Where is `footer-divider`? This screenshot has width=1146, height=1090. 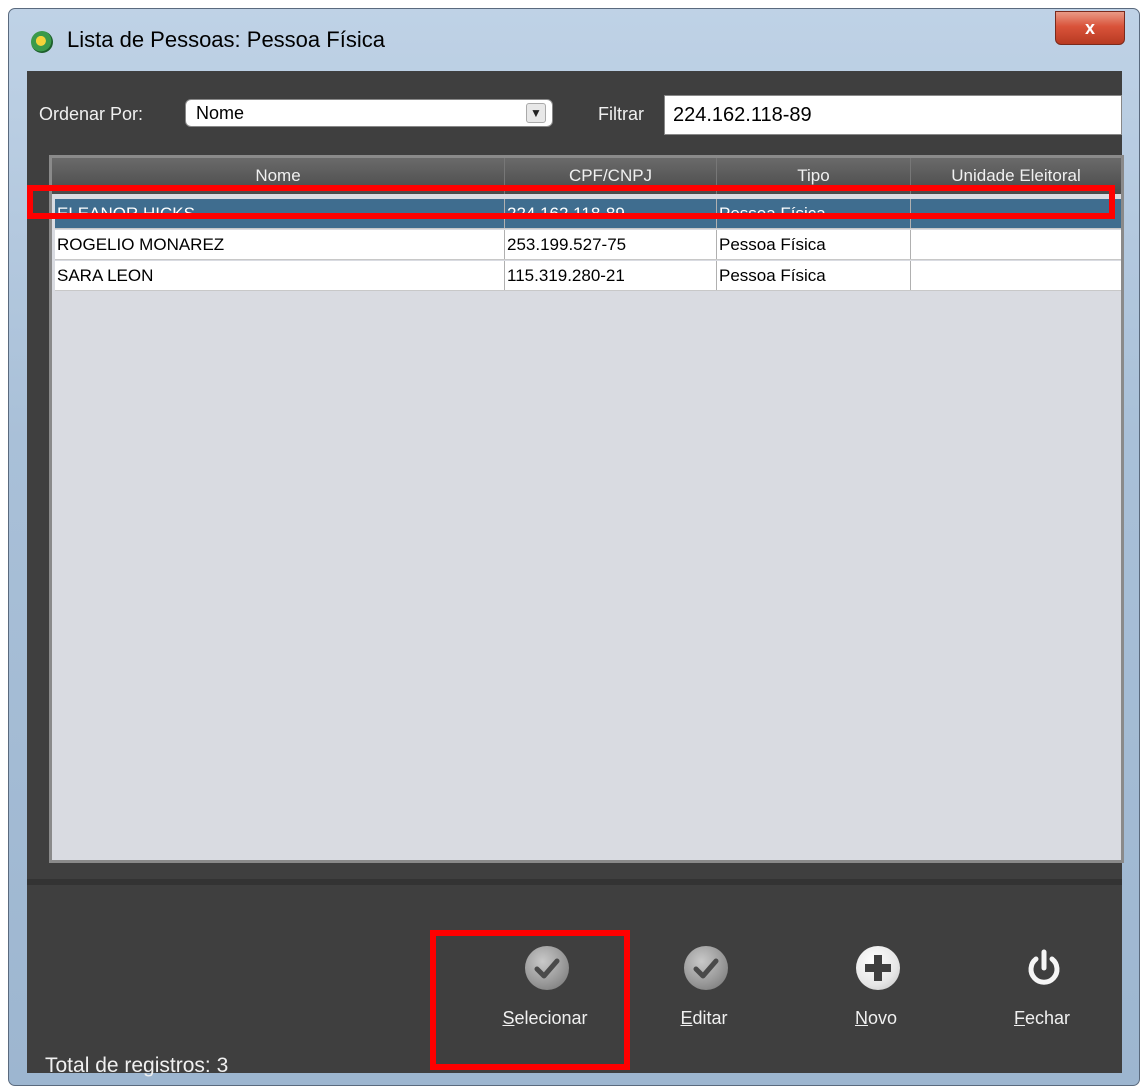 footer-divider is located at coordinates (574, 882).